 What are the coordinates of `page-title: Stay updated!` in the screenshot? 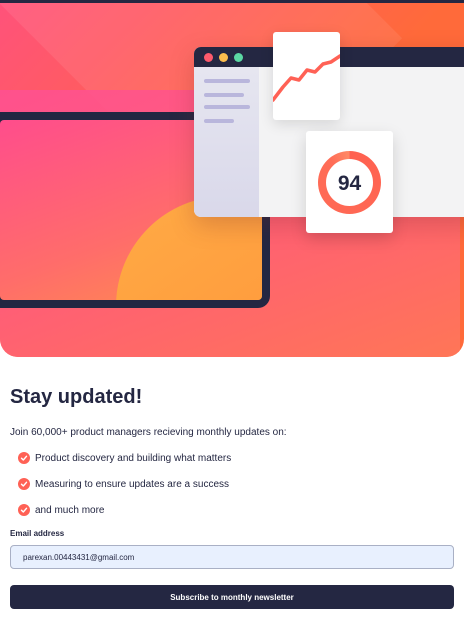 It's located at (76, 397).